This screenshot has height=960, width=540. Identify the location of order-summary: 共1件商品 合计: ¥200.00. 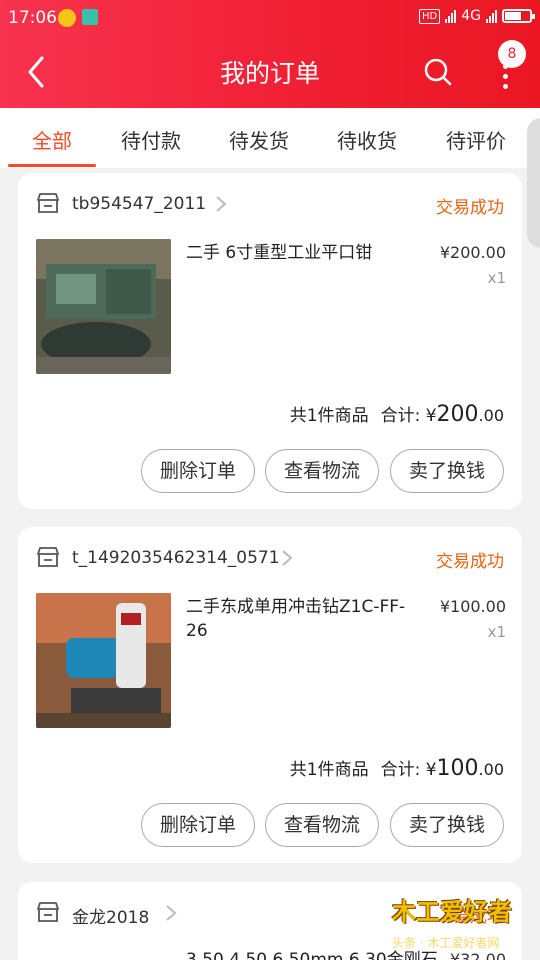
(397, 414).